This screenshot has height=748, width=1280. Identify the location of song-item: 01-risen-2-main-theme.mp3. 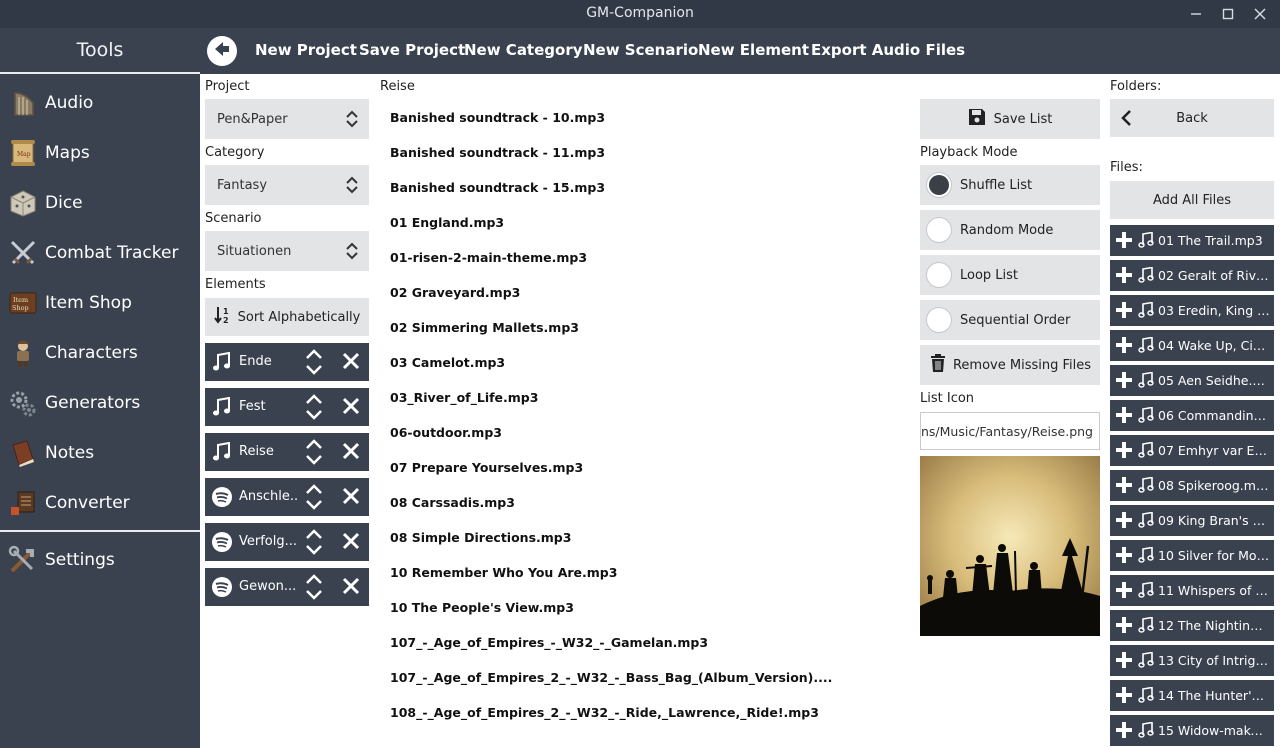
(488, 257).